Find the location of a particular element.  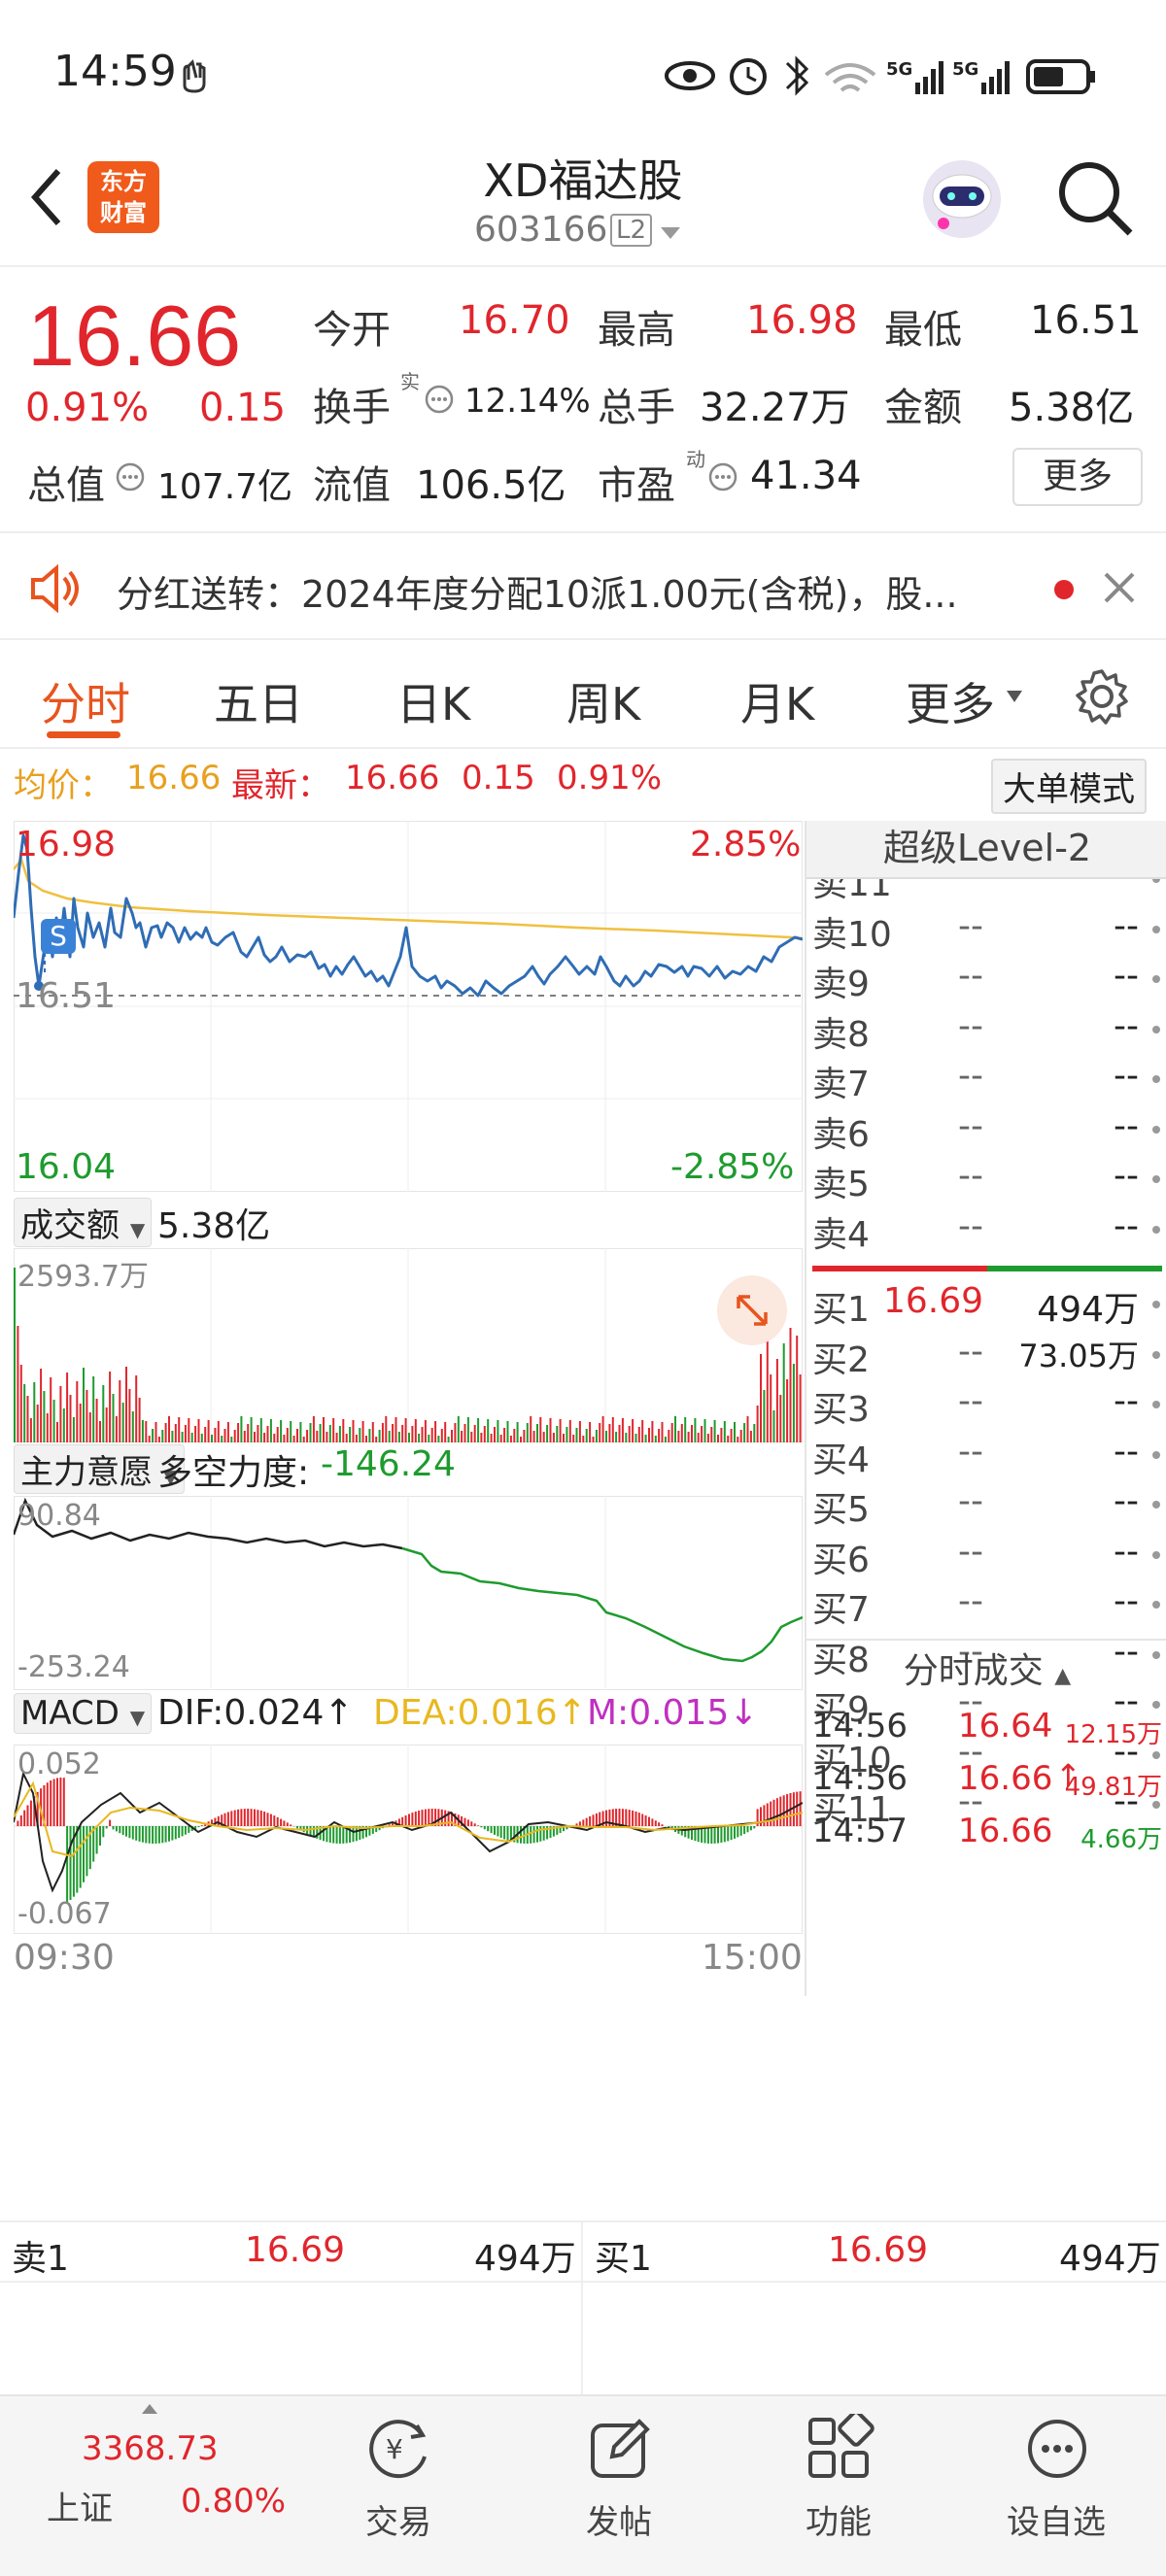

order-row: 买5 -- -- is located at coordinates (986, 1503).